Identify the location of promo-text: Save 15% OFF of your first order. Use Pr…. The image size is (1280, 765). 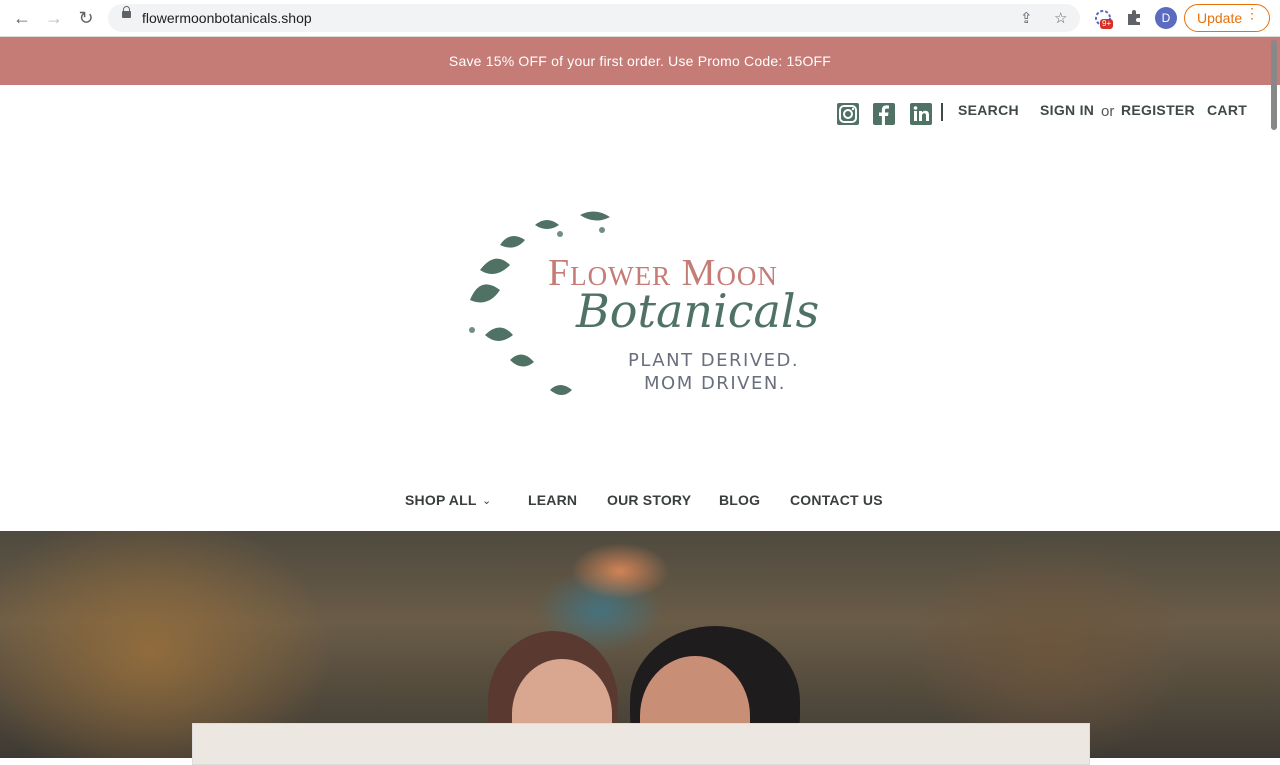
(640, 61).